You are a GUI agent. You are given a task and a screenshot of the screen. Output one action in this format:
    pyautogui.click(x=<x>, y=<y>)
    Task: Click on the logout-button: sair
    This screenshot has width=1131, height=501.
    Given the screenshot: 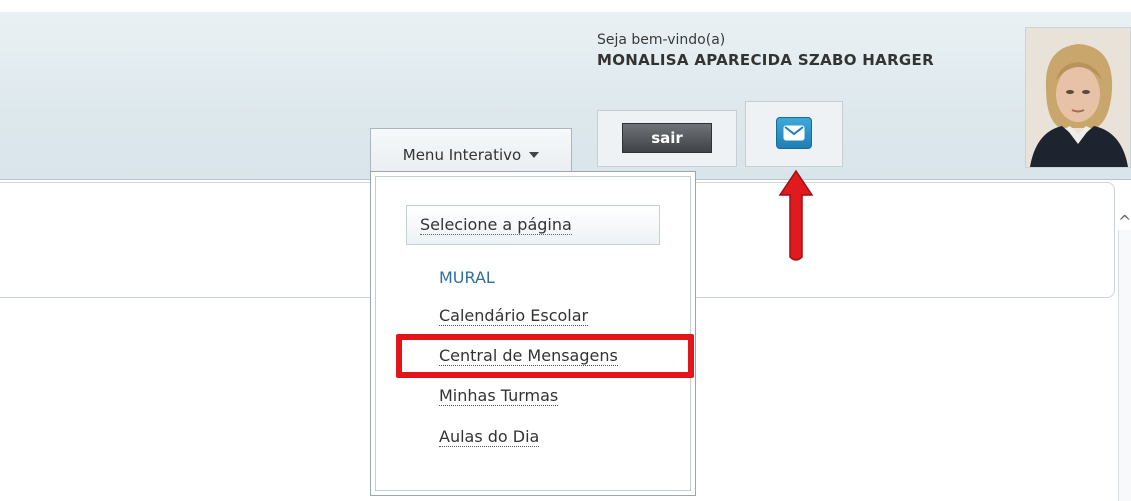 What is the action you would take?
    pyautogui.click(x=667, y=138)
    